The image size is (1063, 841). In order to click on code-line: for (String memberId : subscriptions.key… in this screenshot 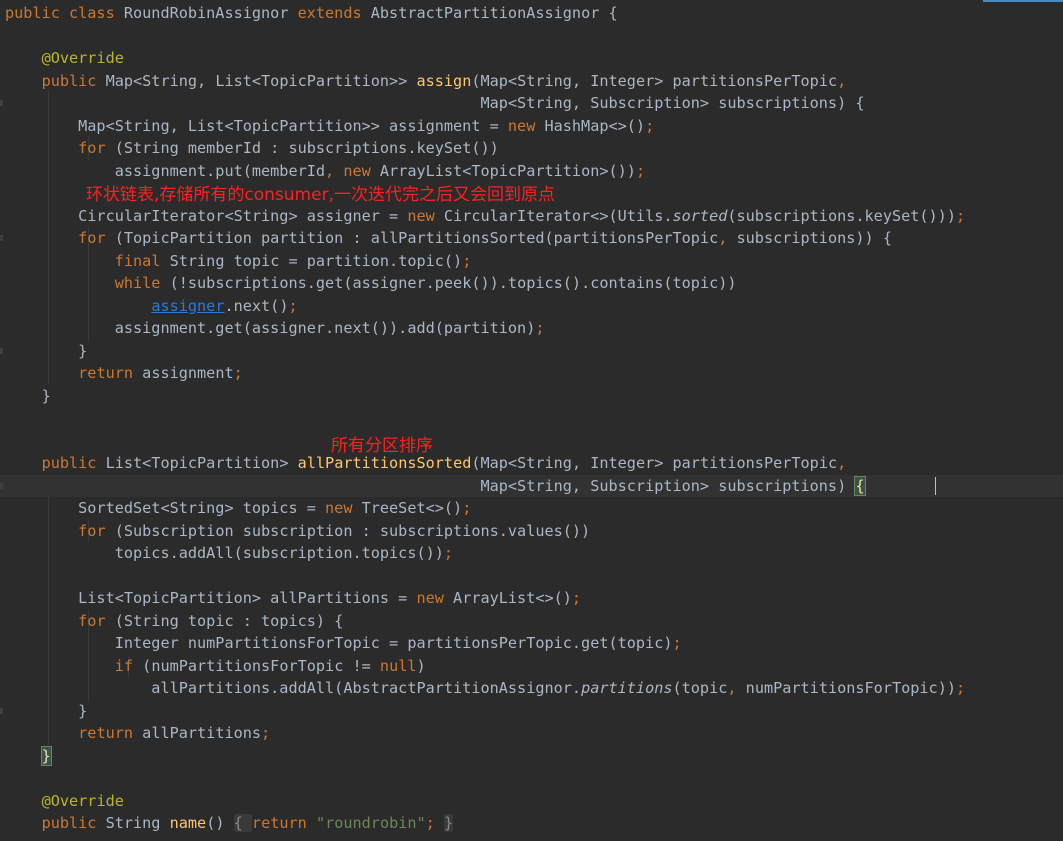, I will do `click(531, 148)`.